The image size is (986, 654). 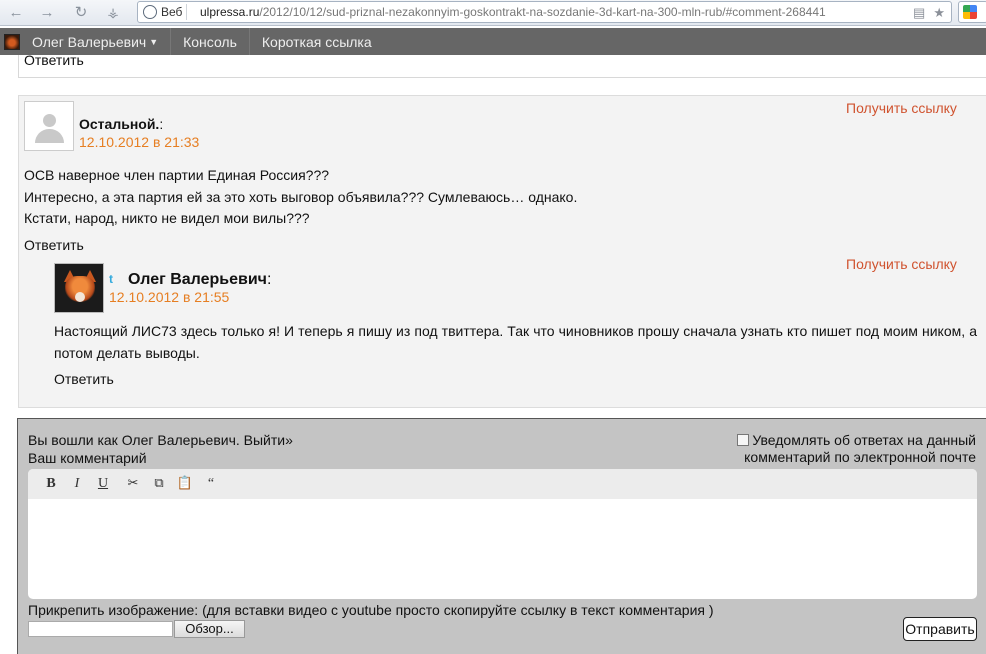 I want to click on cut-icon: ✂, so click(x=133, y=484).